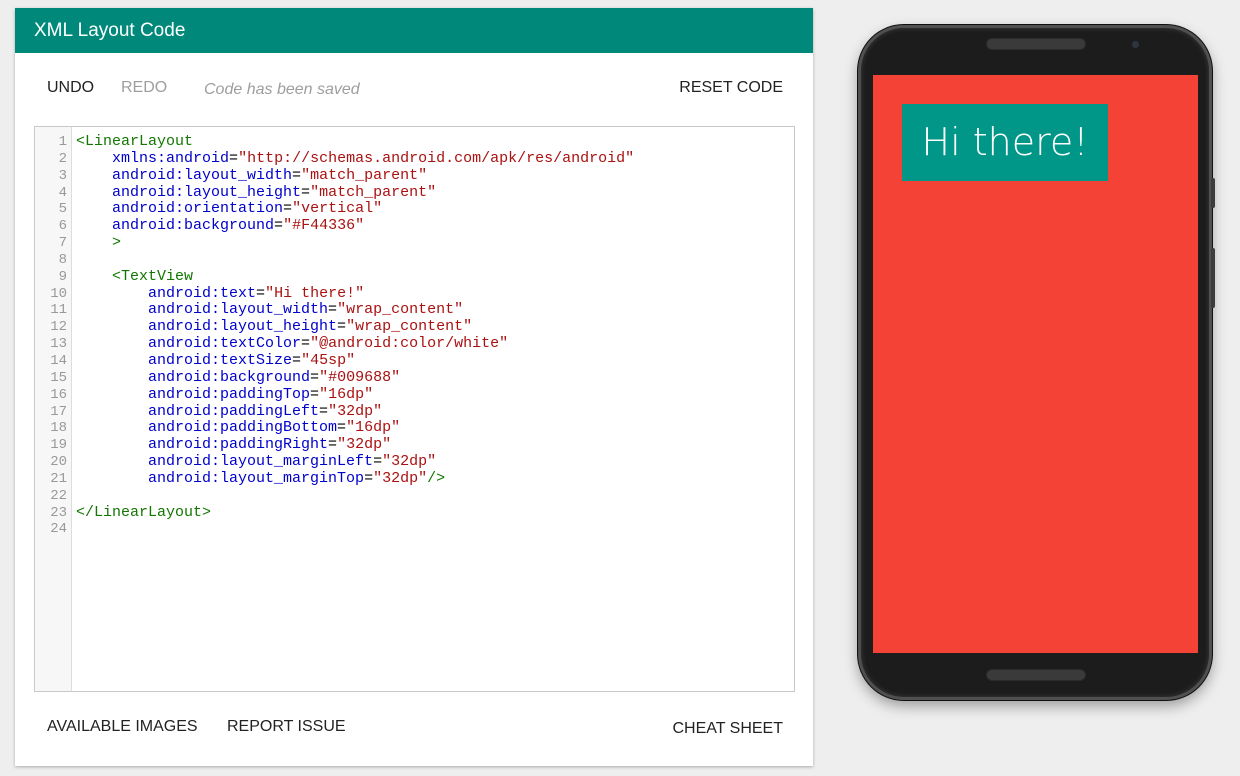 The height and width of the screenshot is (776, 1240). I want to click on line-number: 13, so click(58, 344).